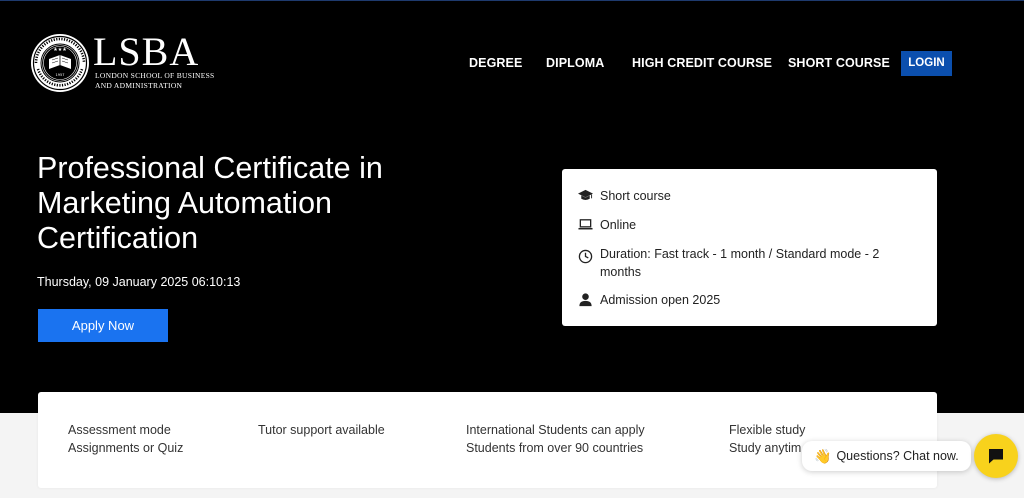  Describe the element at coordinates (749, 225) in the screenshot. I see `mode-row: Online` at that location.